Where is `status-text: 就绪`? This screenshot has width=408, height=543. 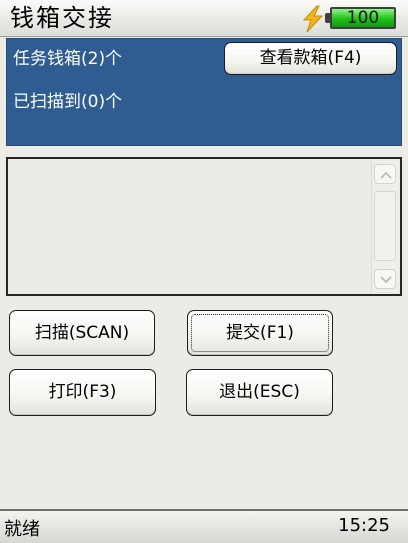 status-text: 就绪 is located at coordinates (22, 529).